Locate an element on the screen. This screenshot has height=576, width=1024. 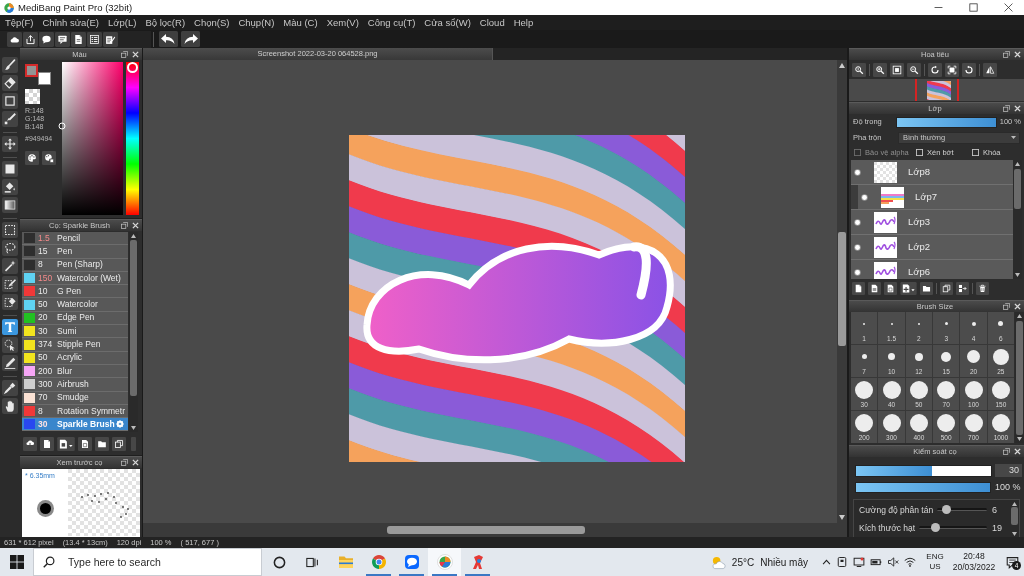
zoom-in-icon is located at coordinates (880, 69).